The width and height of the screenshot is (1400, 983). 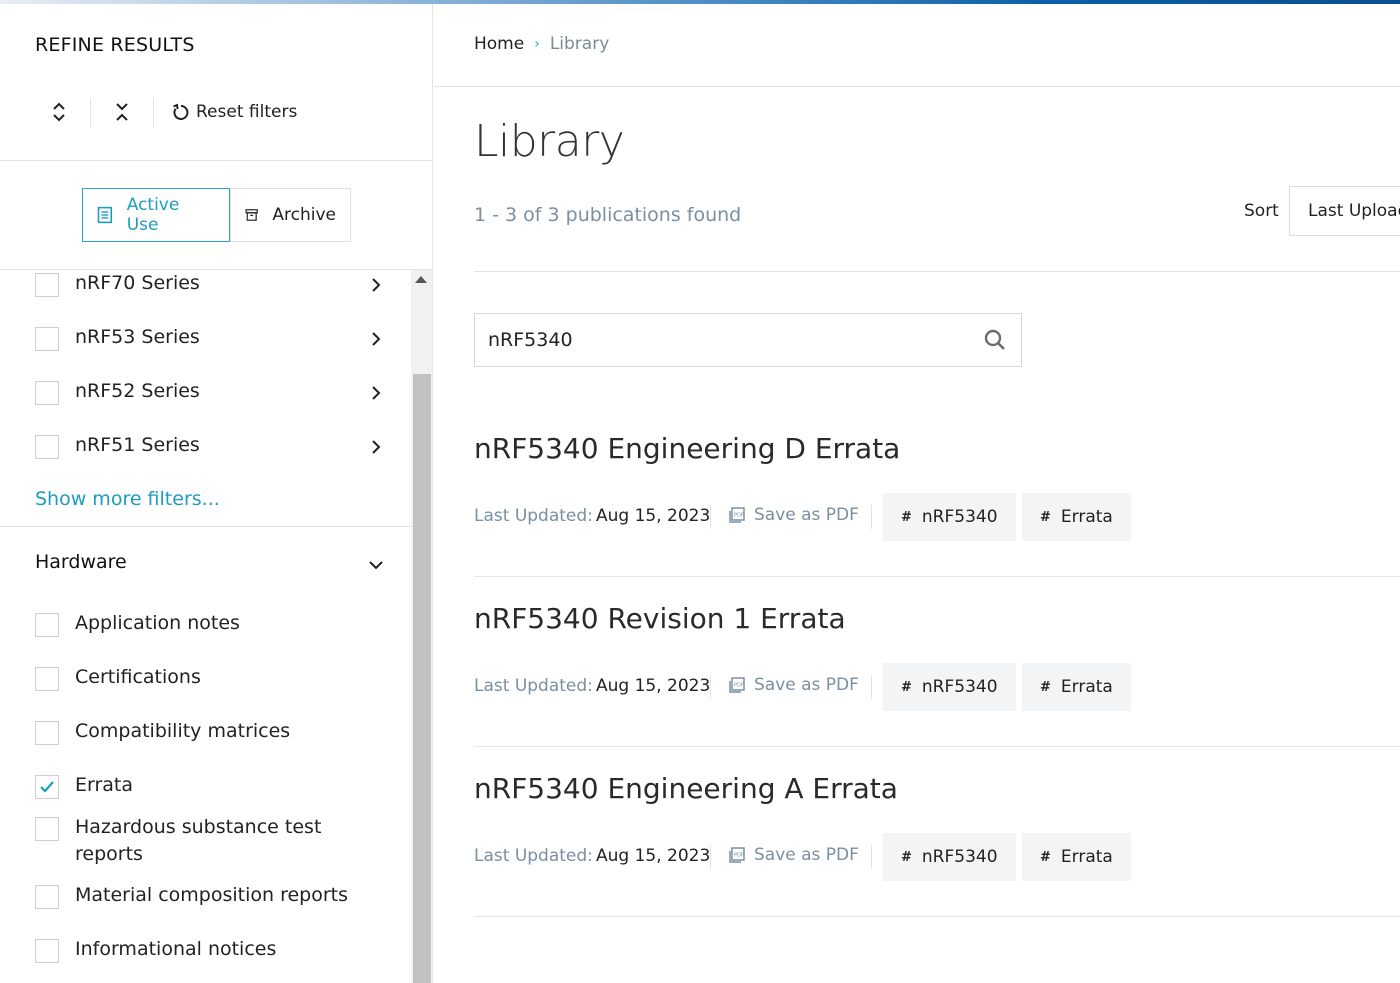 I want to click on expand-icon, so click(x=59, y=112).